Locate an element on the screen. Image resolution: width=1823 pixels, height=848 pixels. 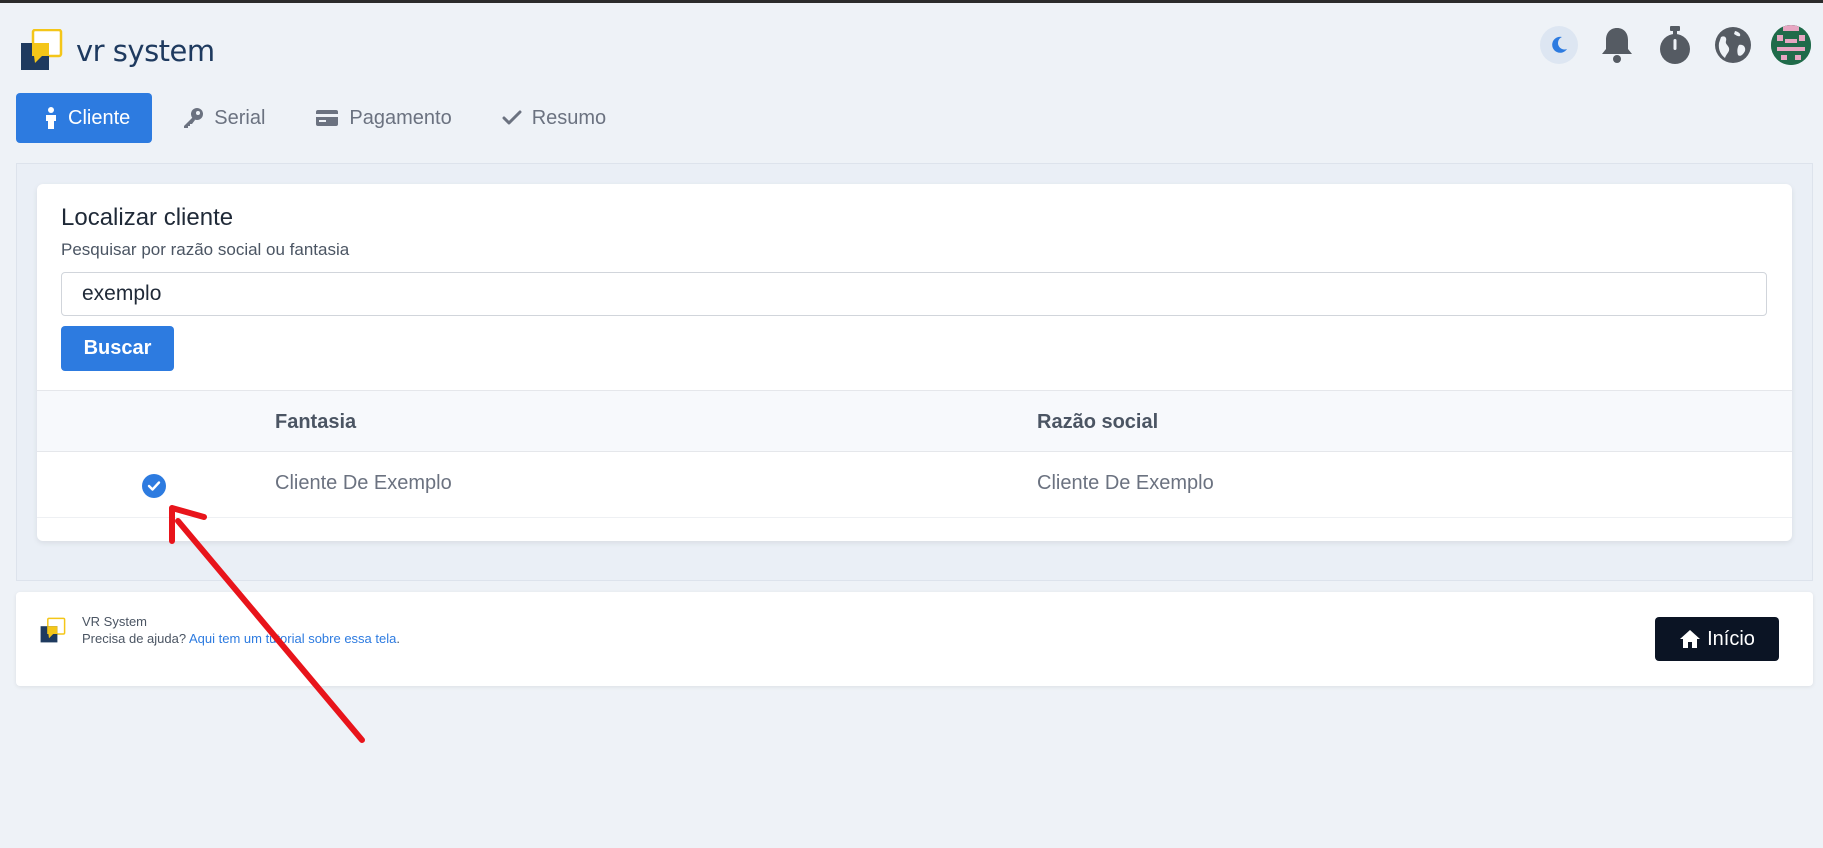
globe-icon is located at coordinates (1733, 45).